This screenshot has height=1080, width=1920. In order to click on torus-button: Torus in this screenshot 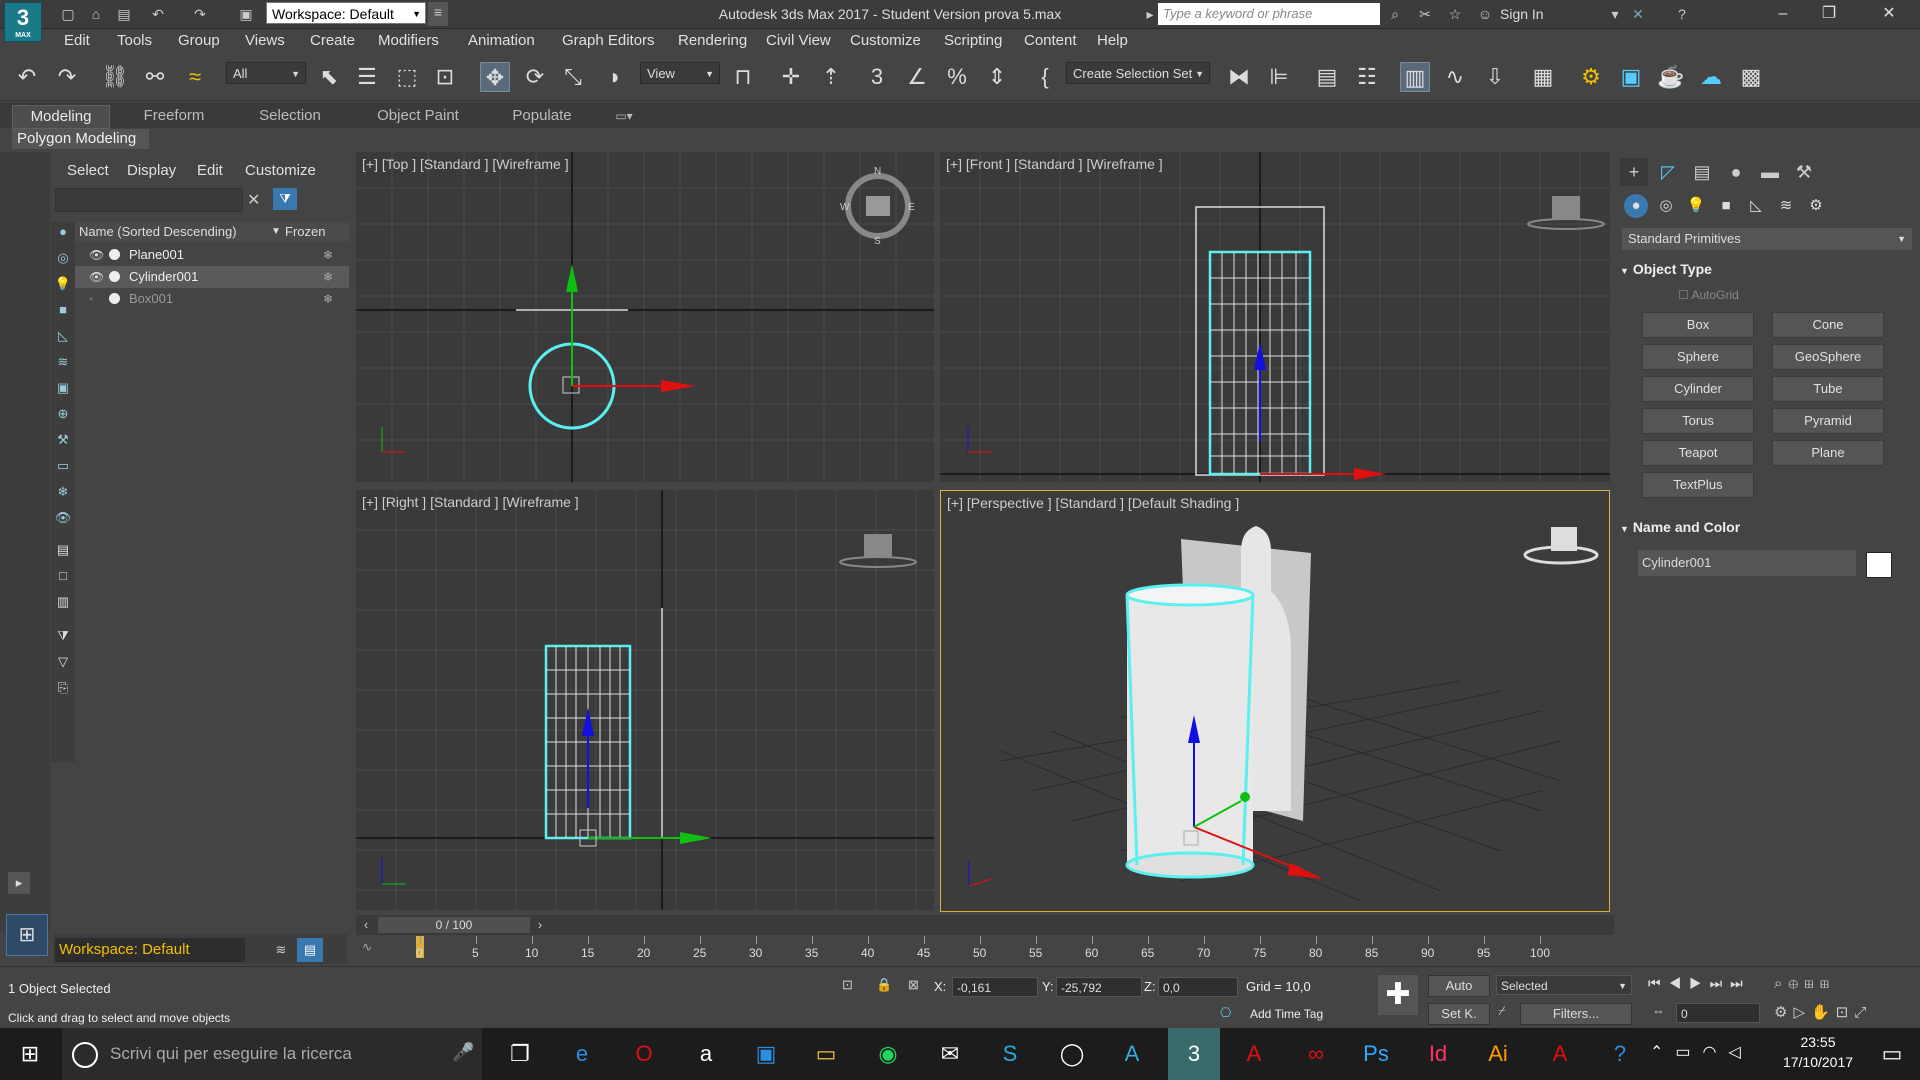, I will do `click(1698, 421)`.